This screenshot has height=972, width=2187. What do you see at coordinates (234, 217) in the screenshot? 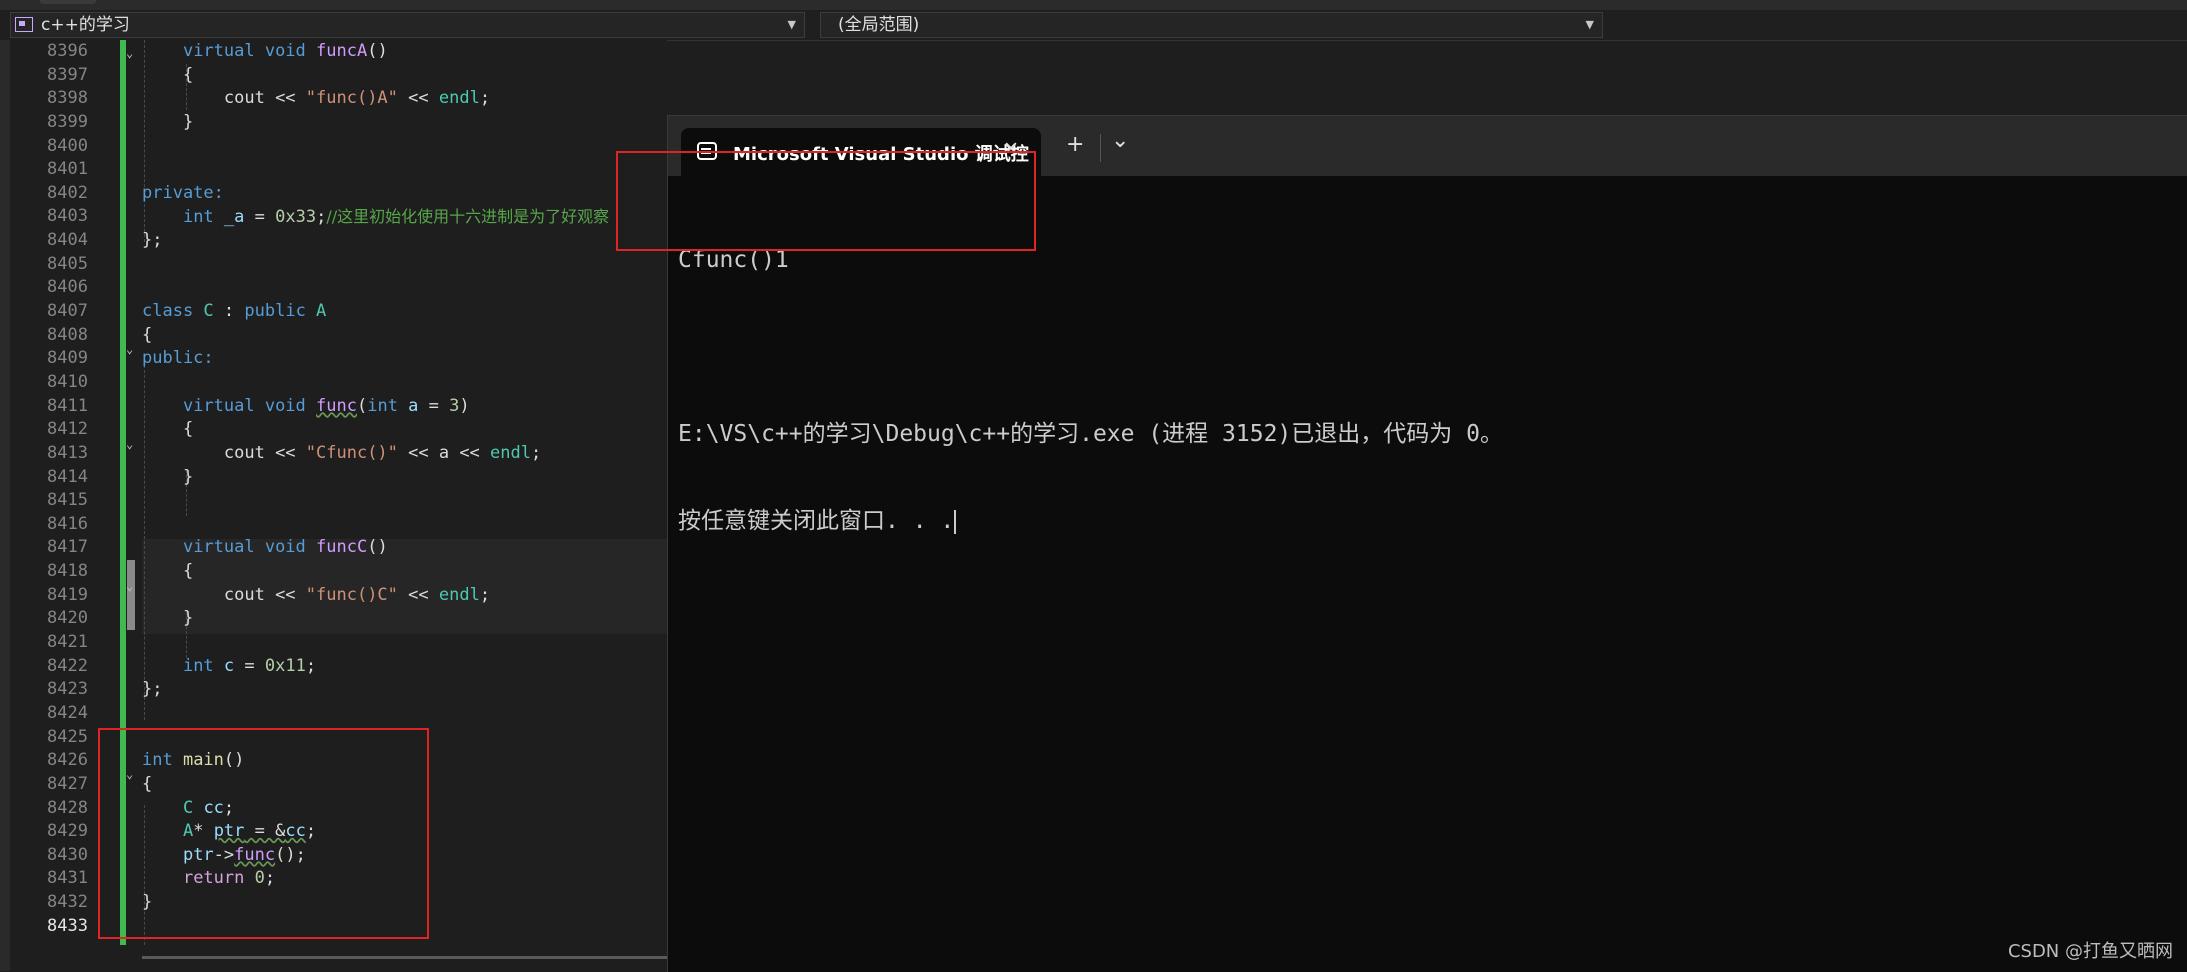
I see `identifier: _a` at bounding box center [234, 217].